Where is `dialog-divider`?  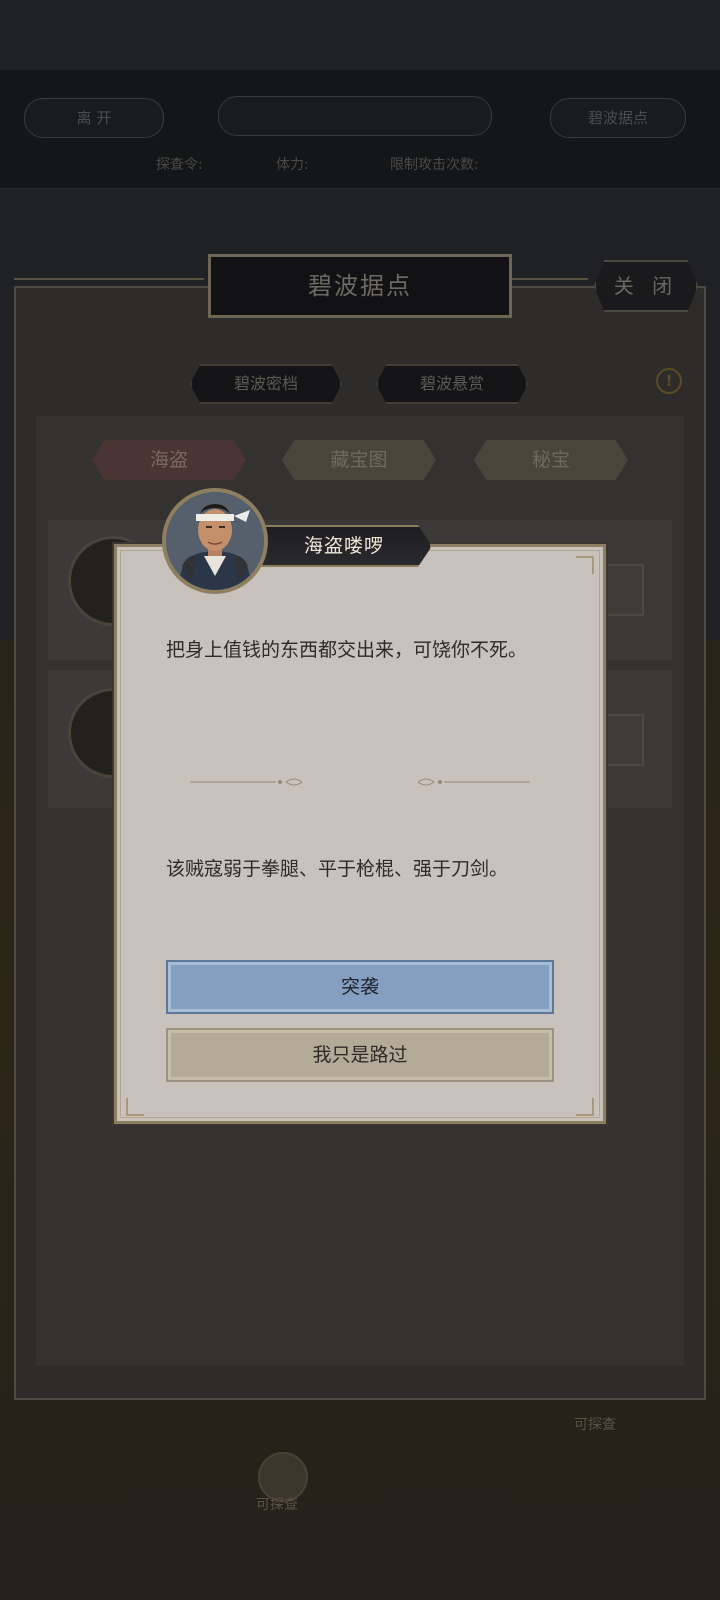 dialog-divider is located at coordinates (360, 782).